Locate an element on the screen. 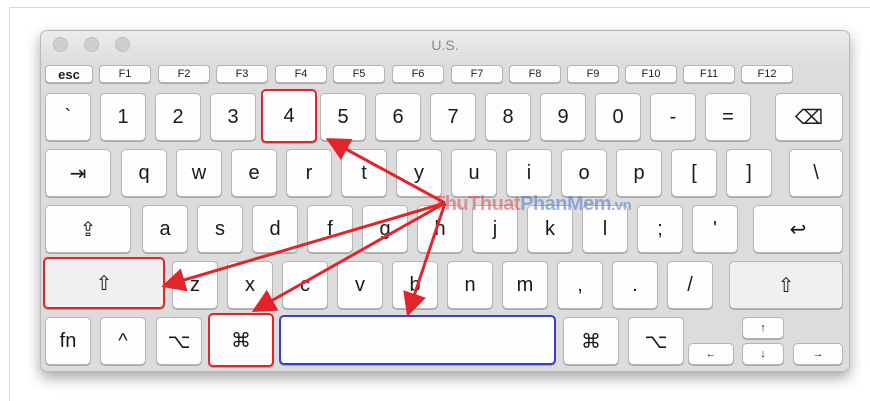  arrow-to-command-key is located at coordinates (348, 256).